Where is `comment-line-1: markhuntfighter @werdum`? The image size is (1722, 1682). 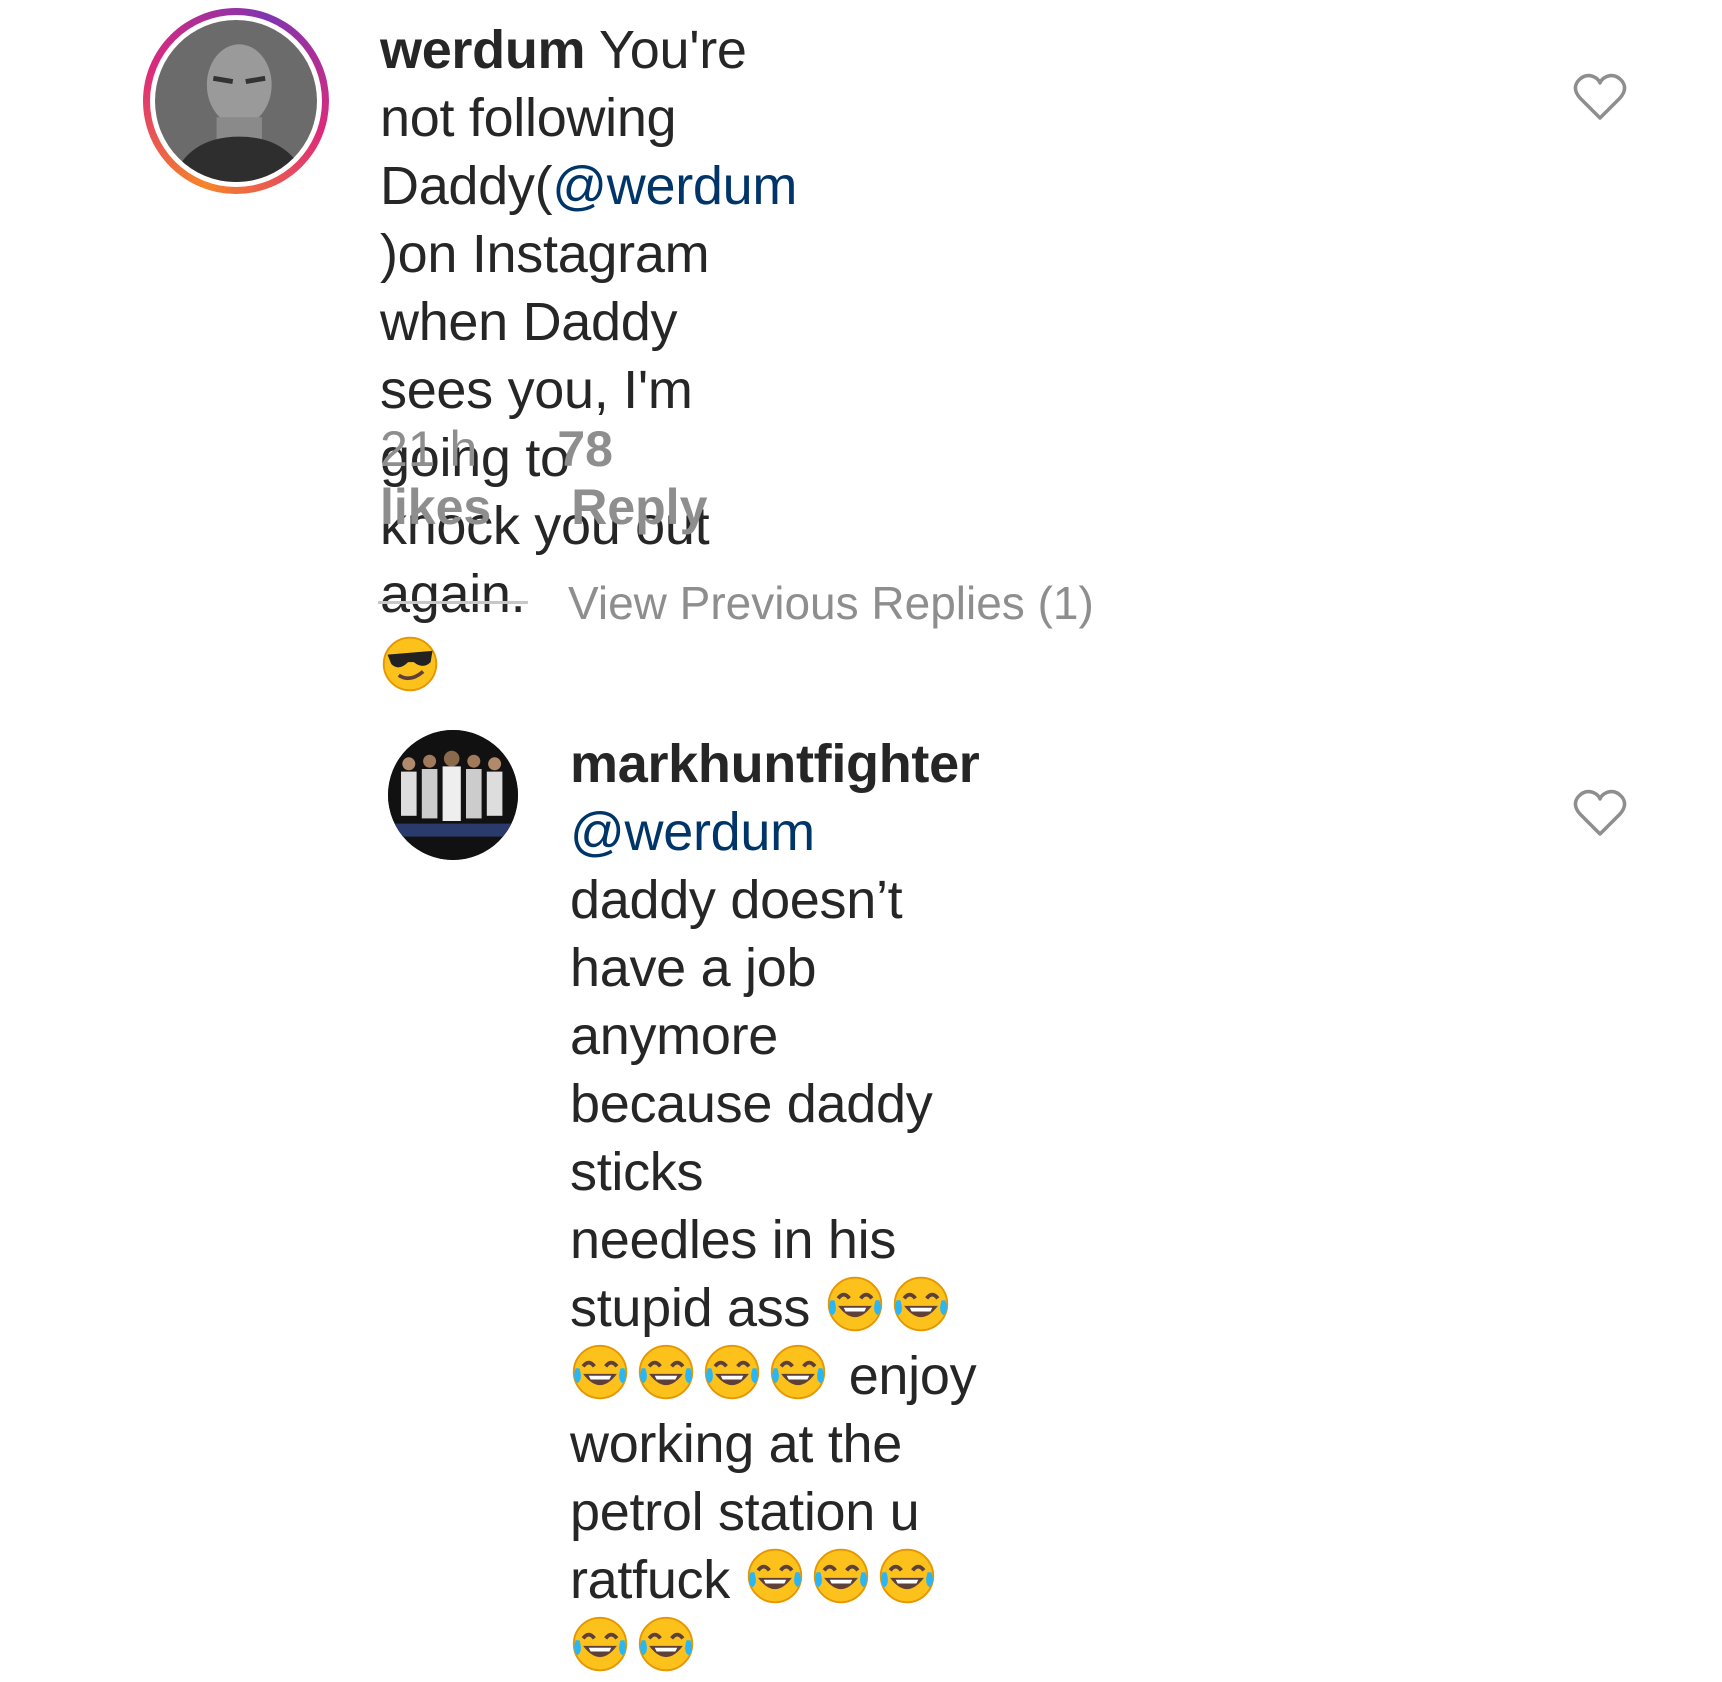 comment-line-1: markhuntfighter @werdum is located at coordinates (775, 798).